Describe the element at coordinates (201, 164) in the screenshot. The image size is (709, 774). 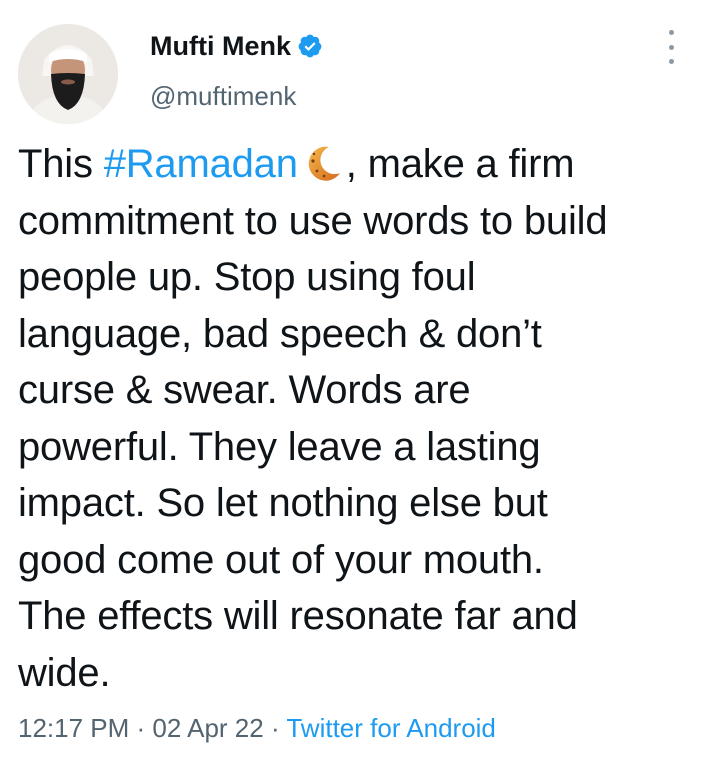
I see `hashtag-link: #Ramadan` at that location.